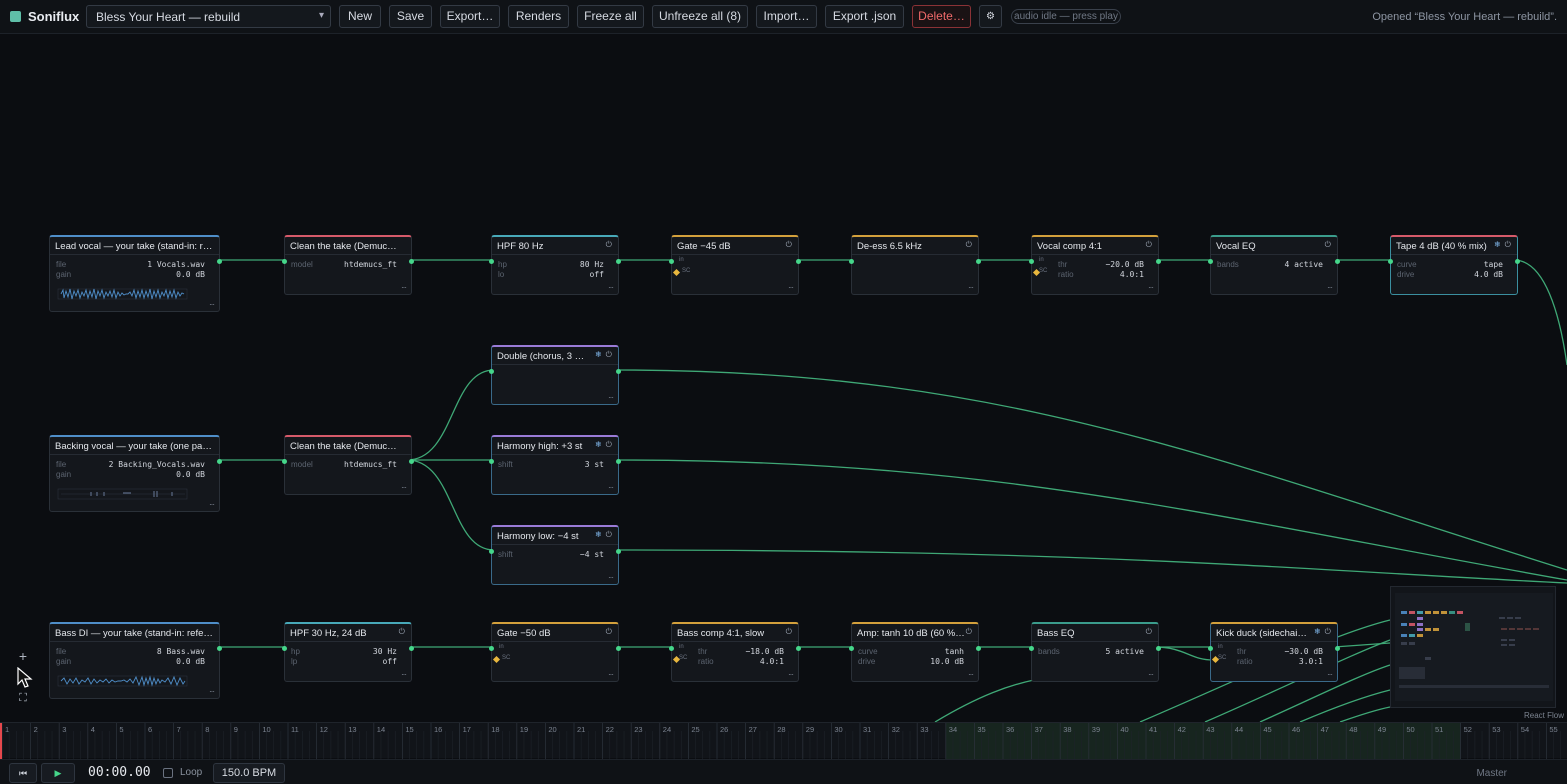  What do you see at coordinates (592, 264) in the screenshot?
I see `param-value: 80 Hz` at bounding box center [592, 264].